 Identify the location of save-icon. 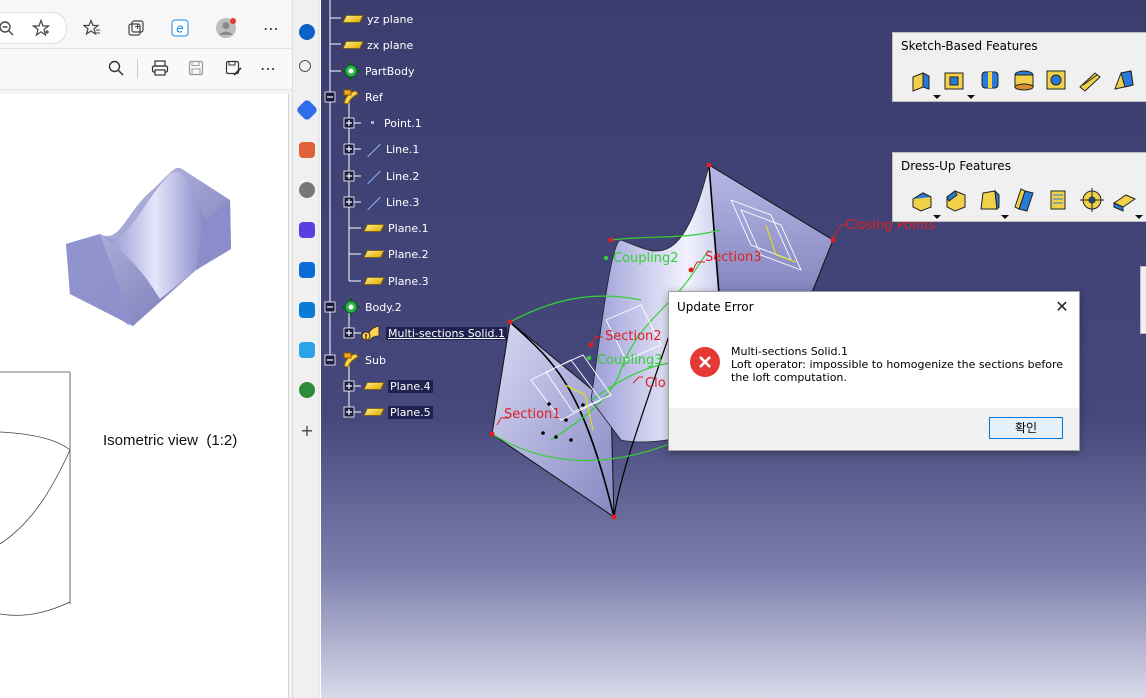
(196, 68).